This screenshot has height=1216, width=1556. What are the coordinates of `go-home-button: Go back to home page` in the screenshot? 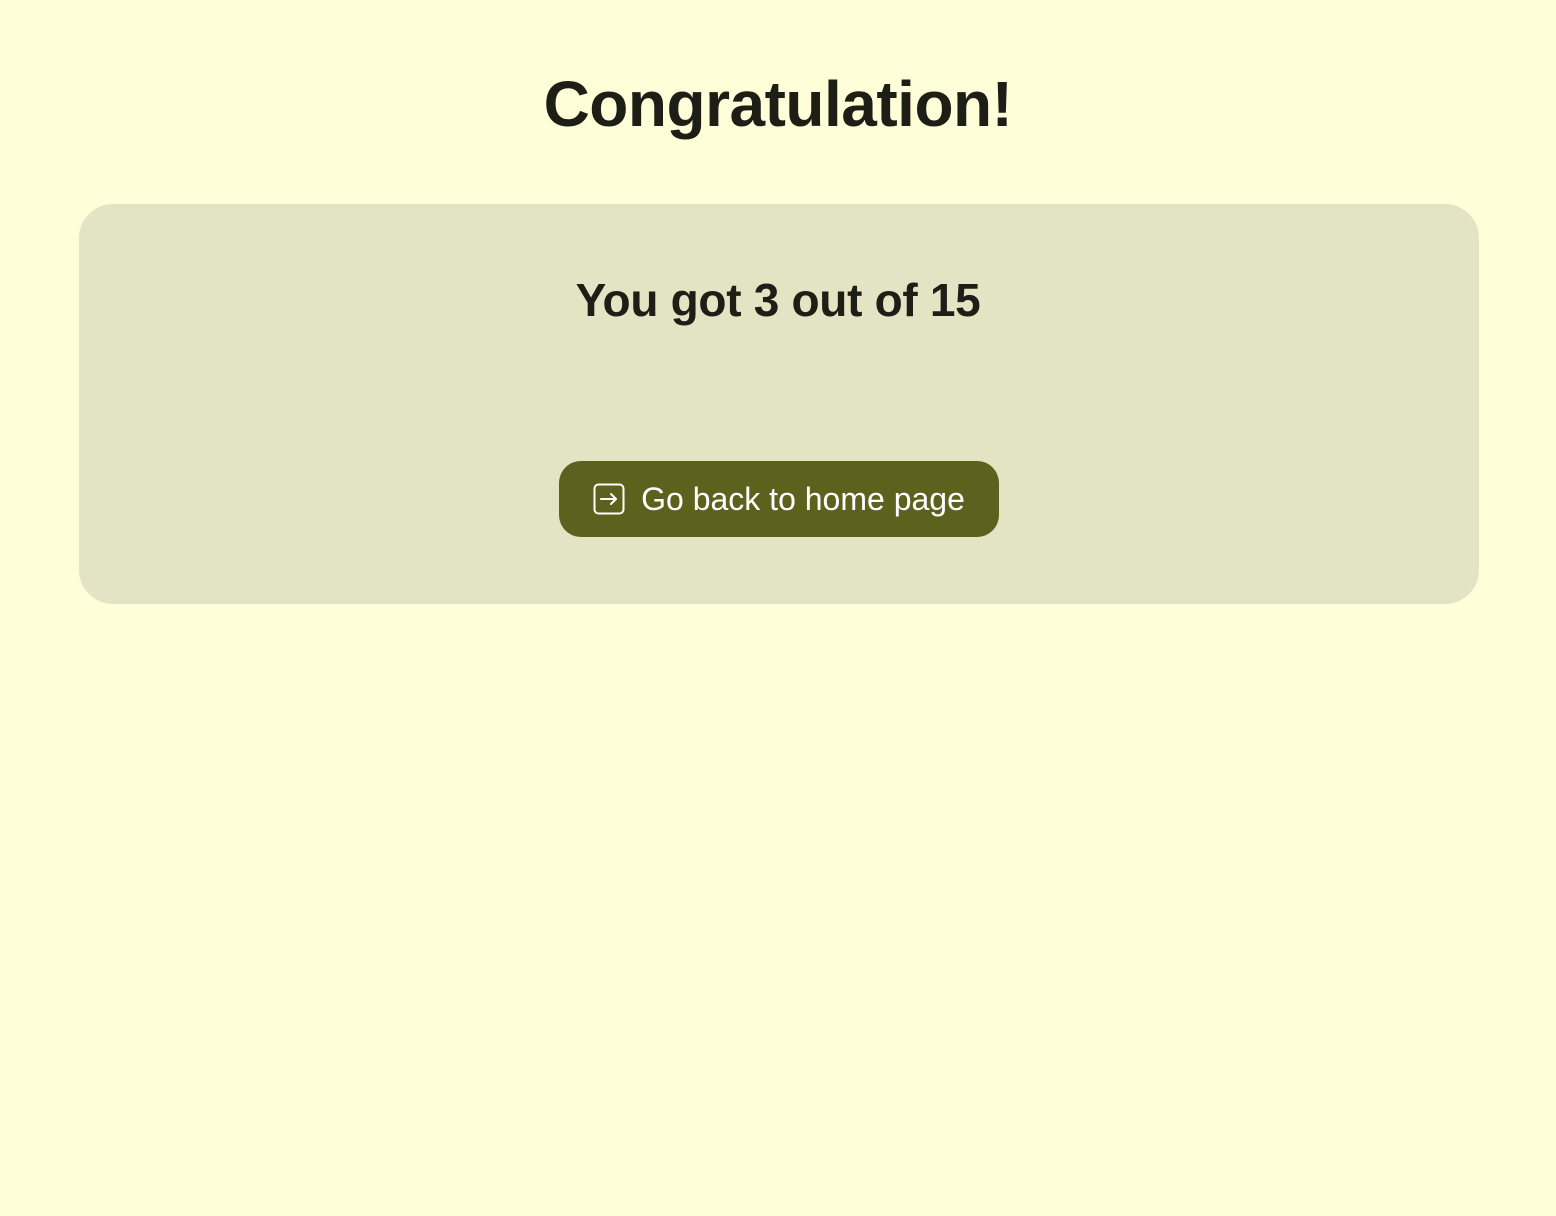 It's located at (779, 499).